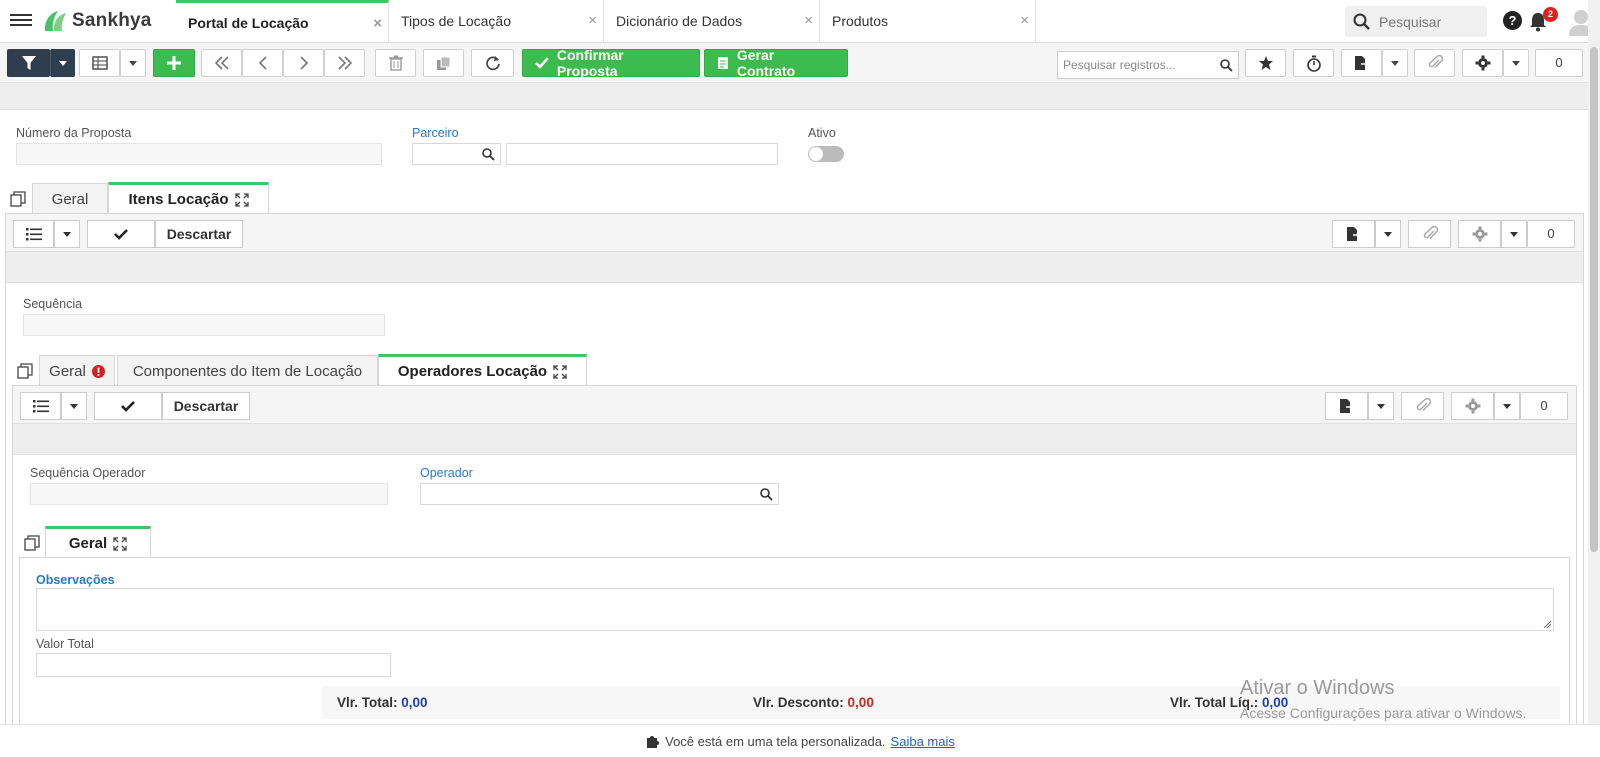  I want to click on parceiro-name-field, so click(642, 154).